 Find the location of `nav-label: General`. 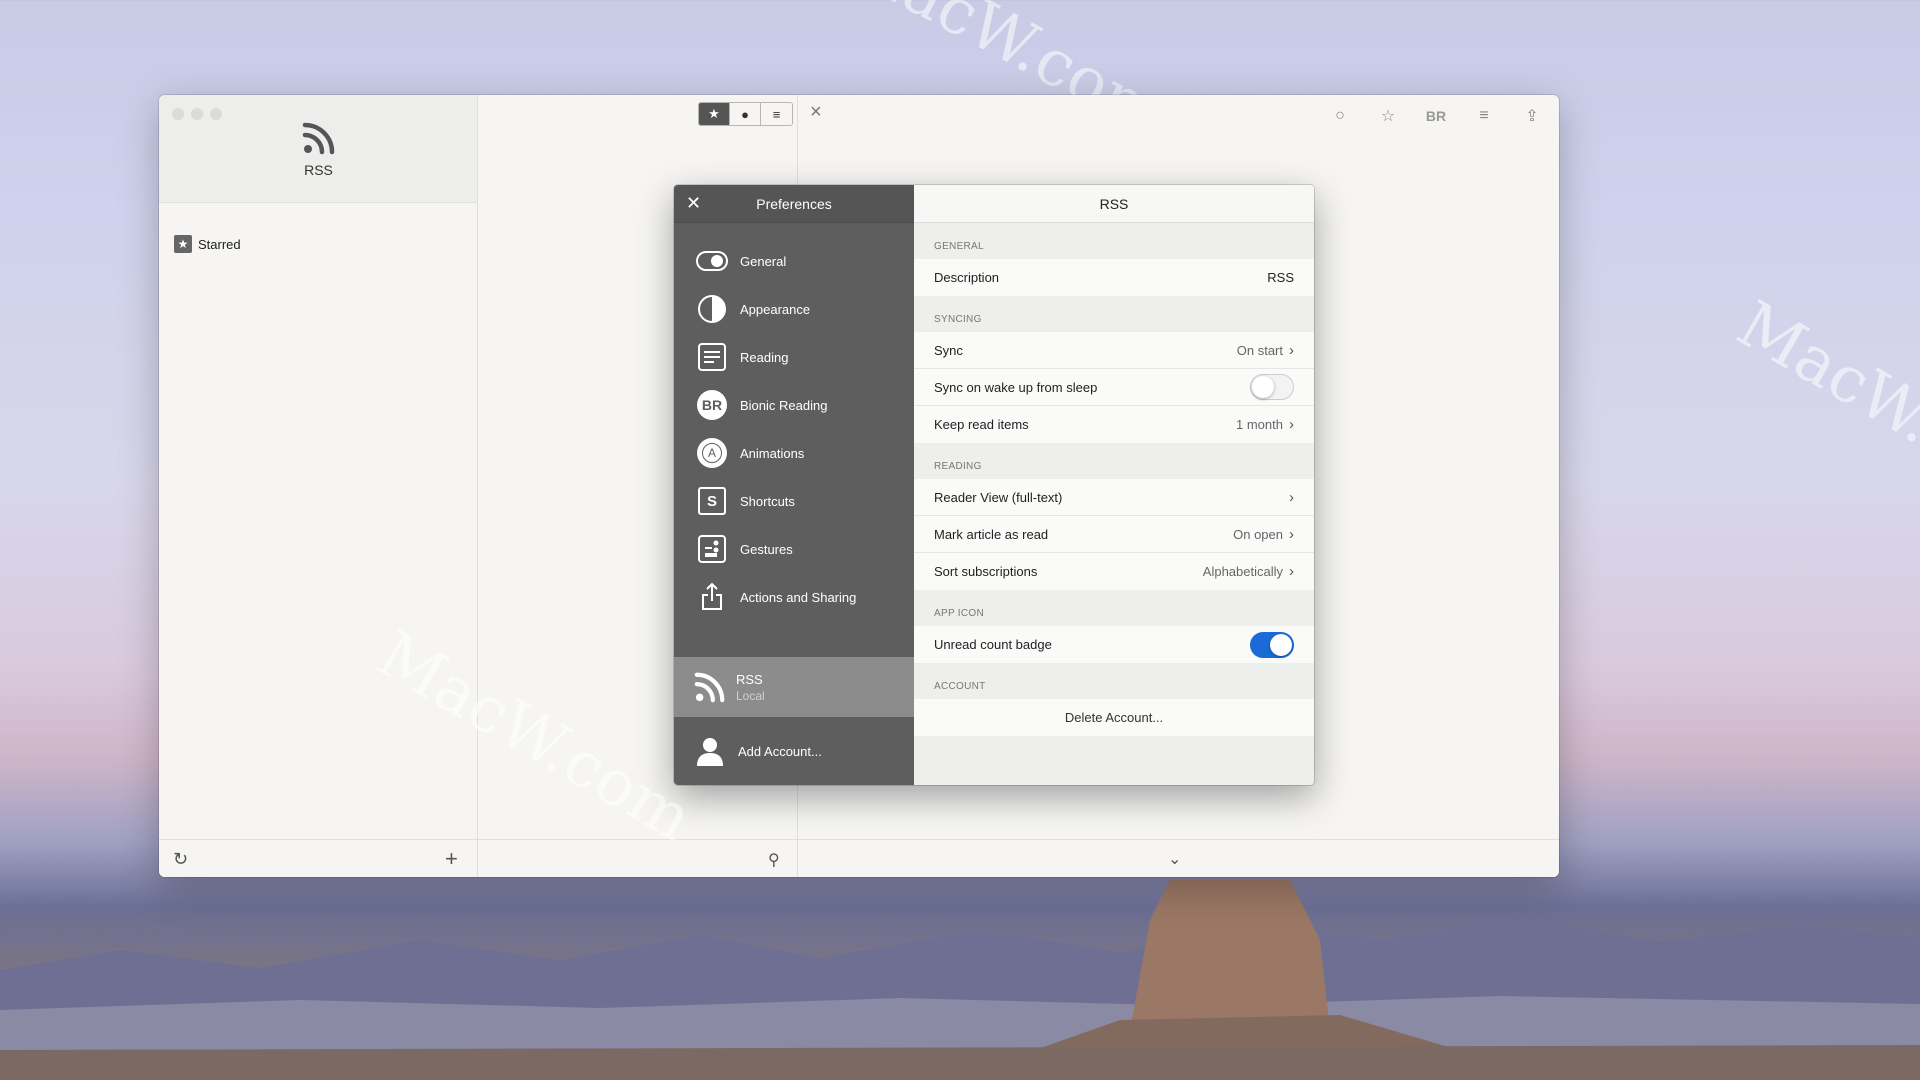

nav-label: General is located at coordinates (763, 261).